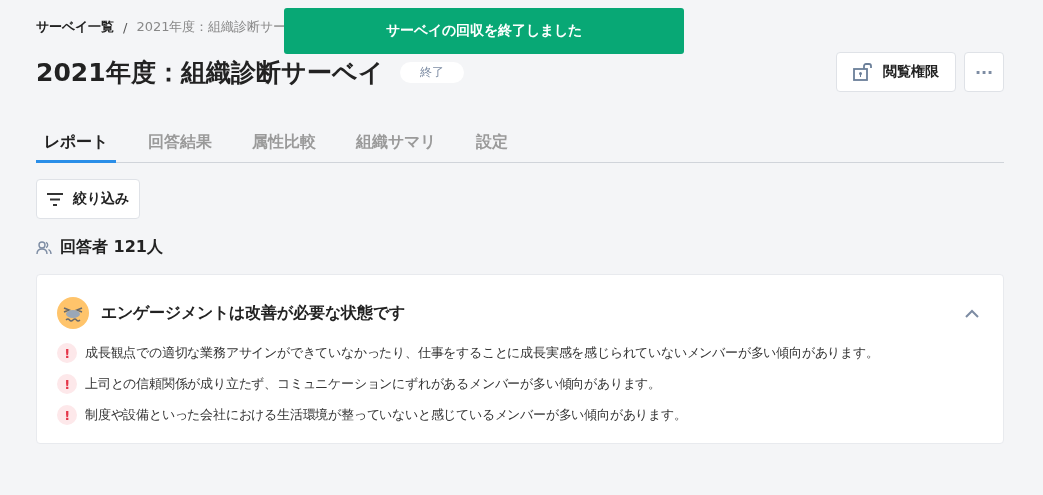 Image resolution: width=1043 pixels, height=495 pixels. What do you see at coordinates (73, 313) in the screenshot?
I see `grimacing-face-icon` at bounding box center [73, 313].